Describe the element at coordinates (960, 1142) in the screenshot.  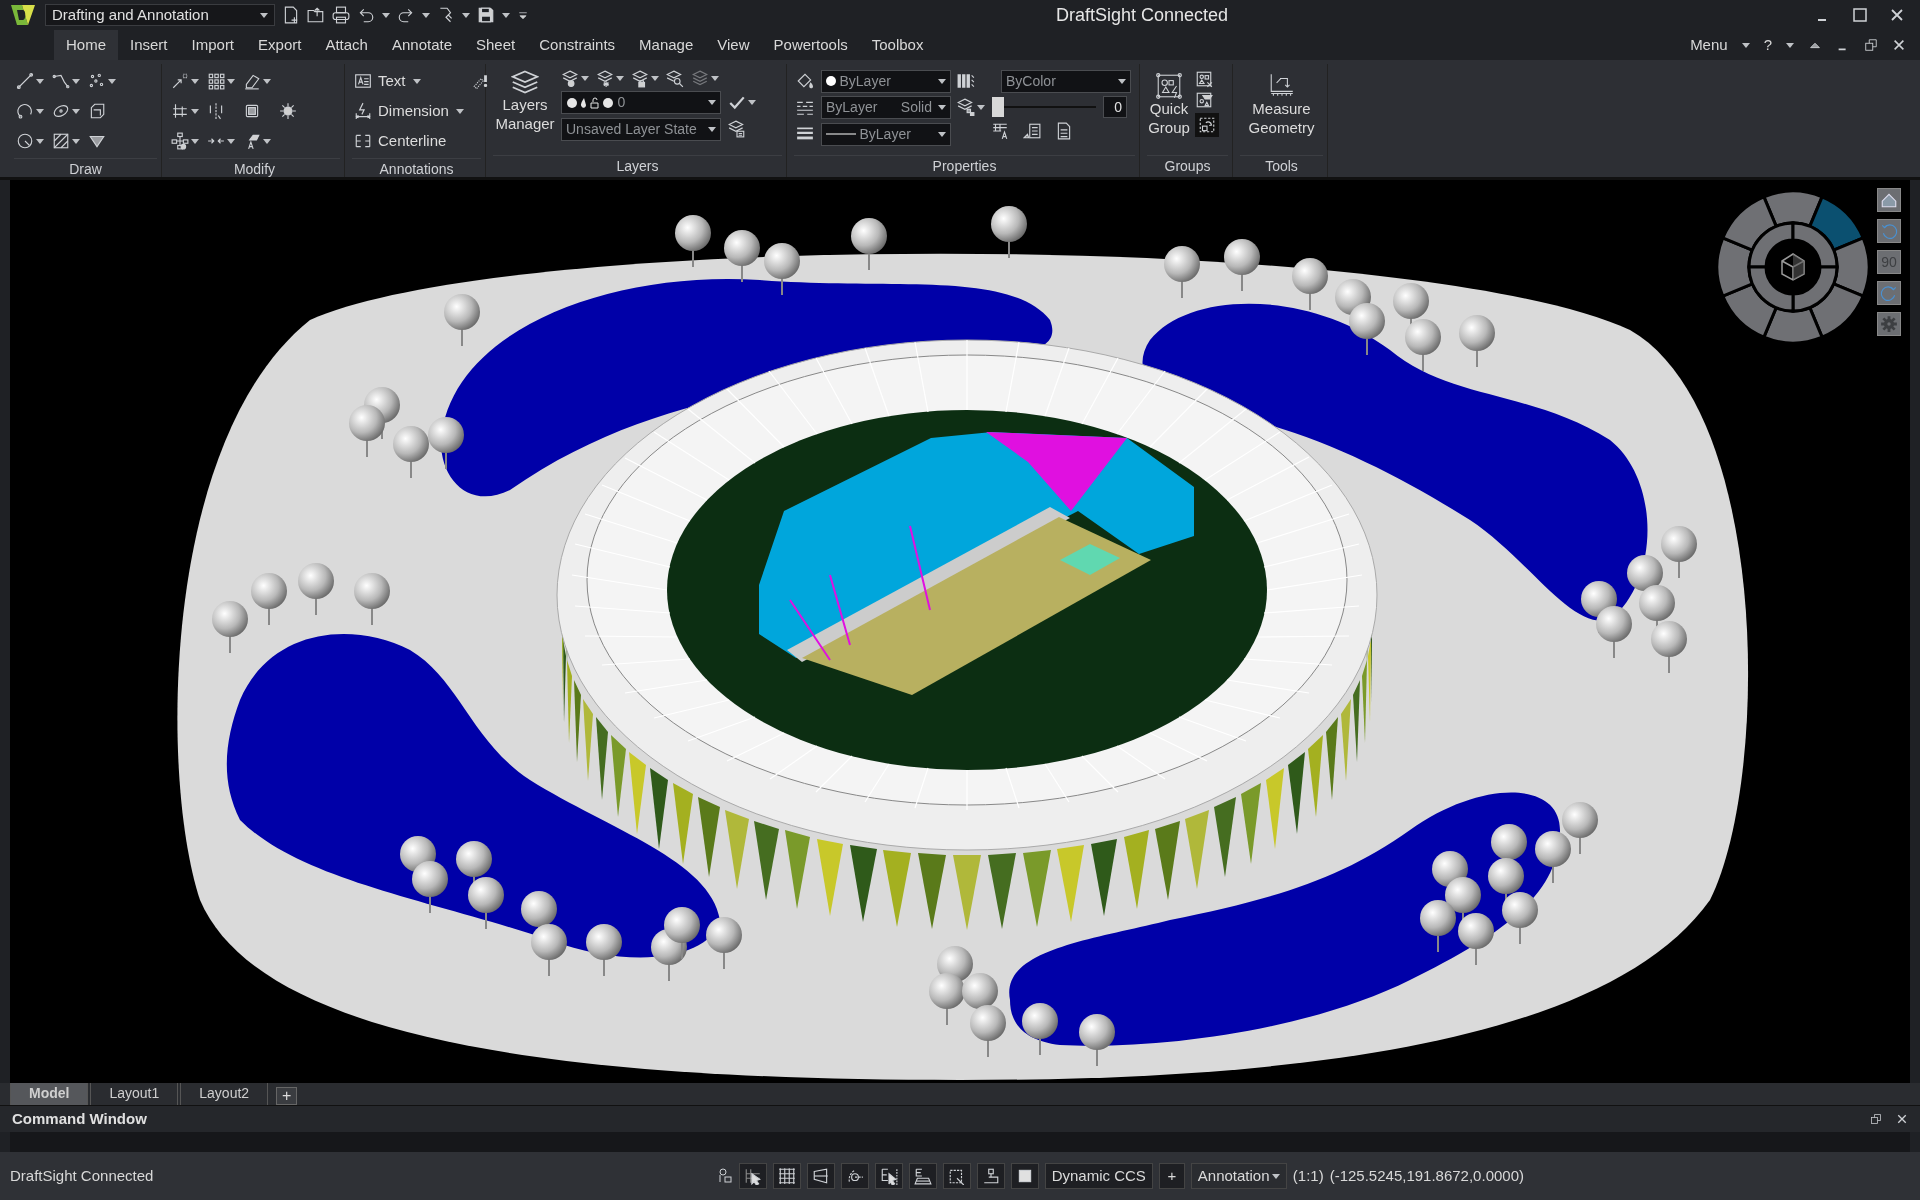
I see `command-input-field` at that location.